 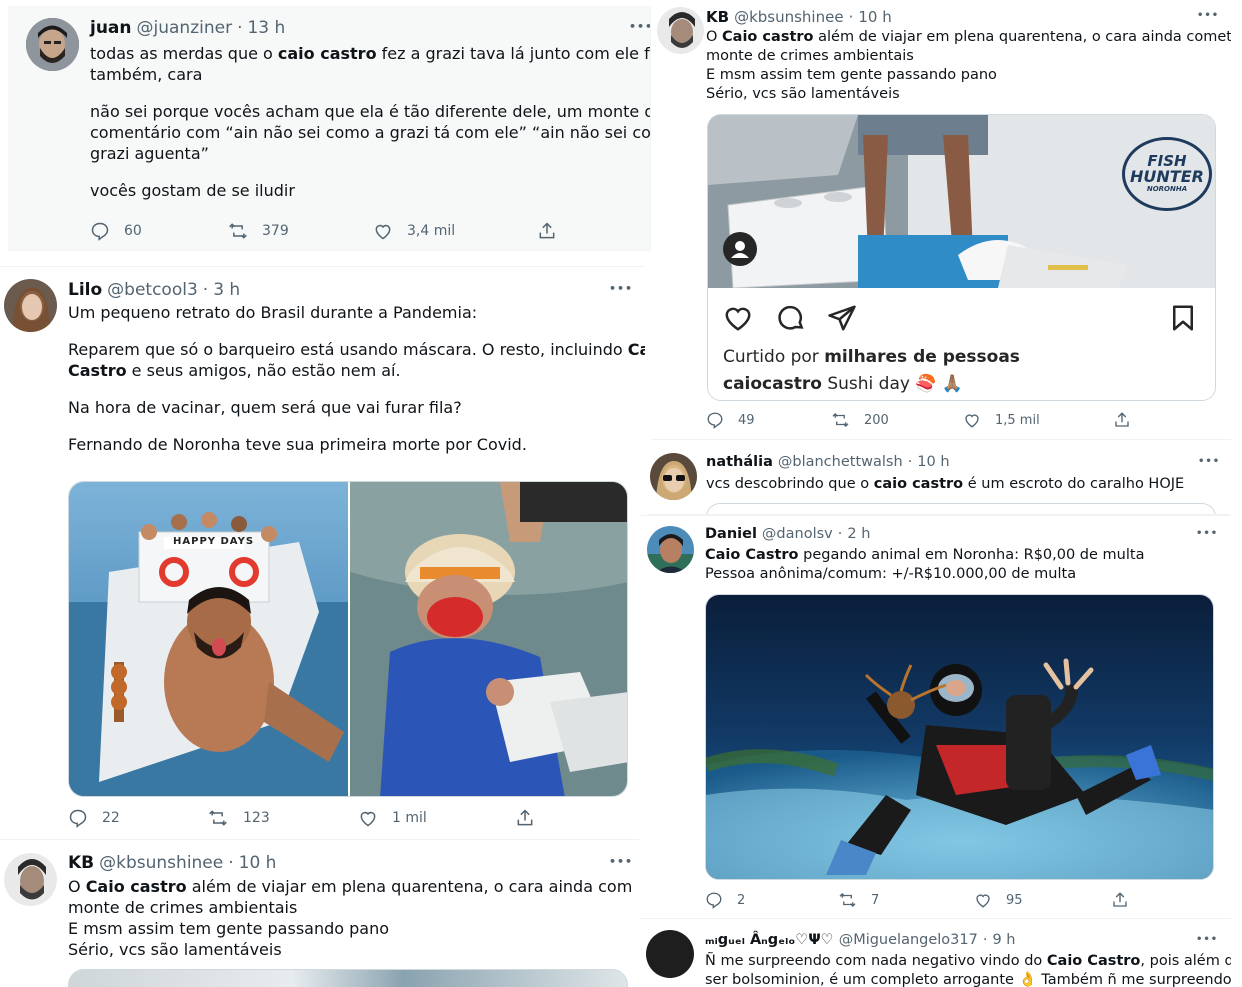 What do you see at coordinates (725, 900) in the screenshot?
I see `reply-button: 2` at bounding box center [725, 900].